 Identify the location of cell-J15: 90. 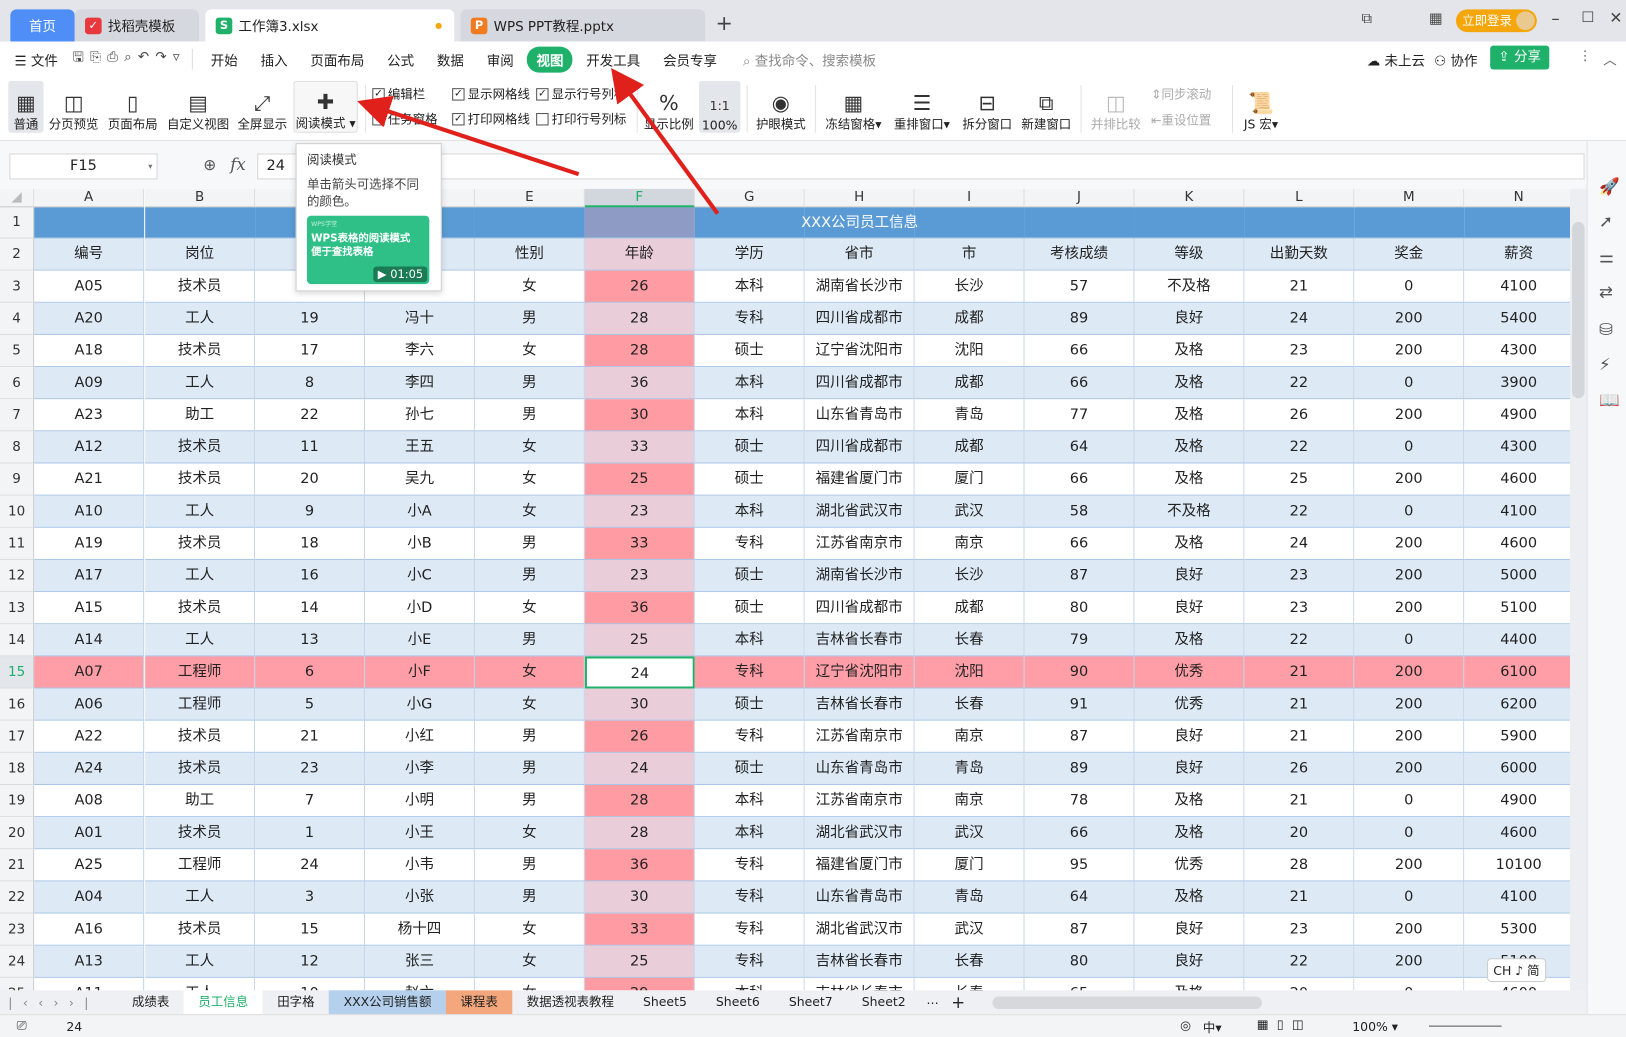
(1079, 672).